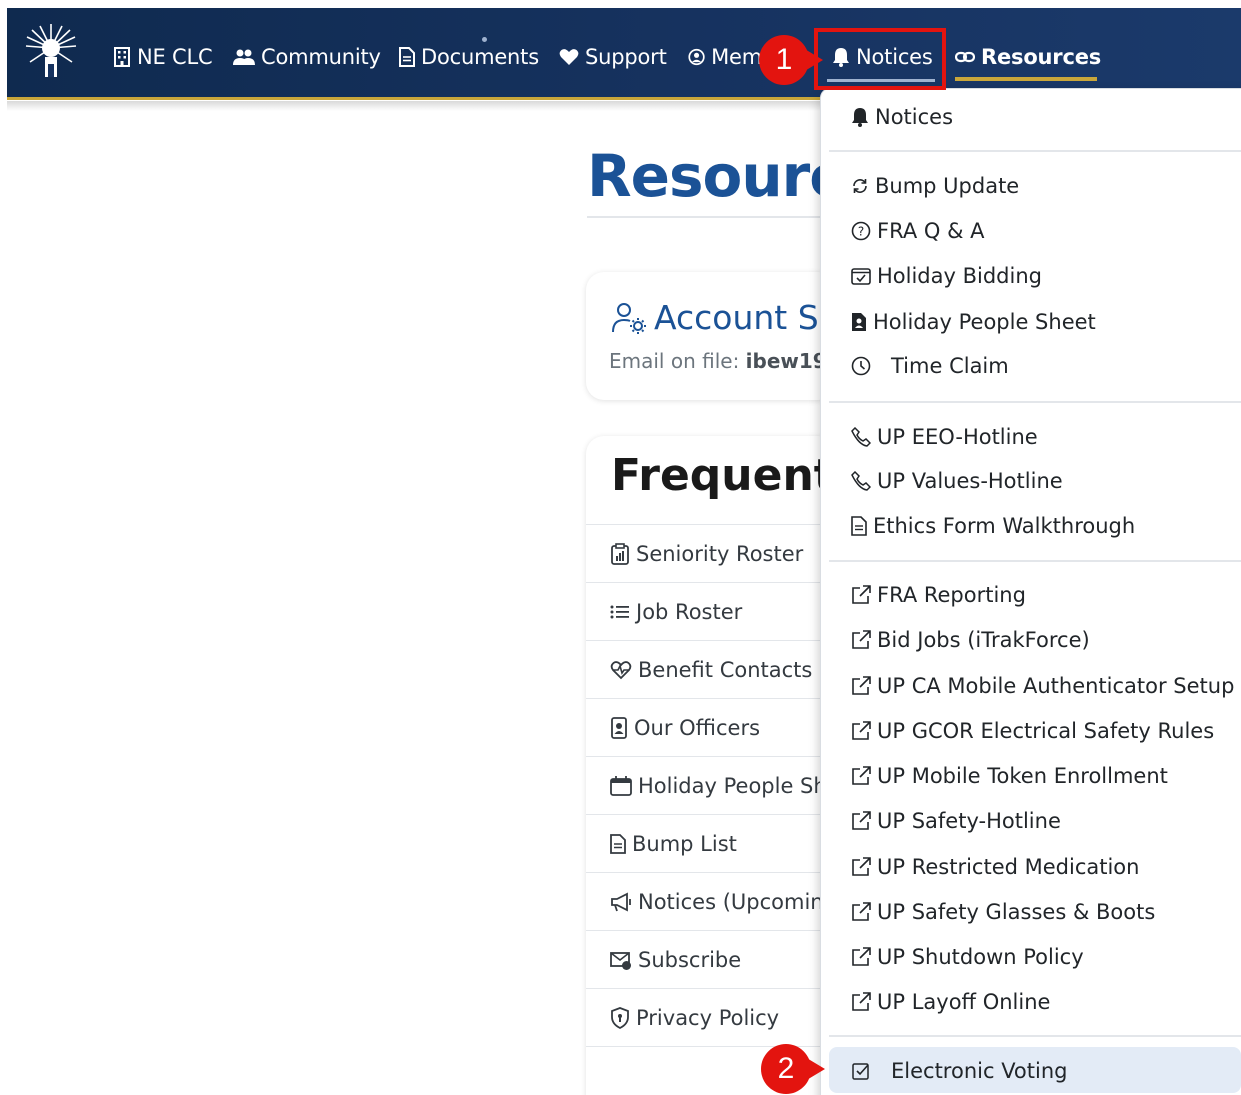 This screenshot has height=1095, width=1241. I want to click on check-square-icon, so click(860, 1071).